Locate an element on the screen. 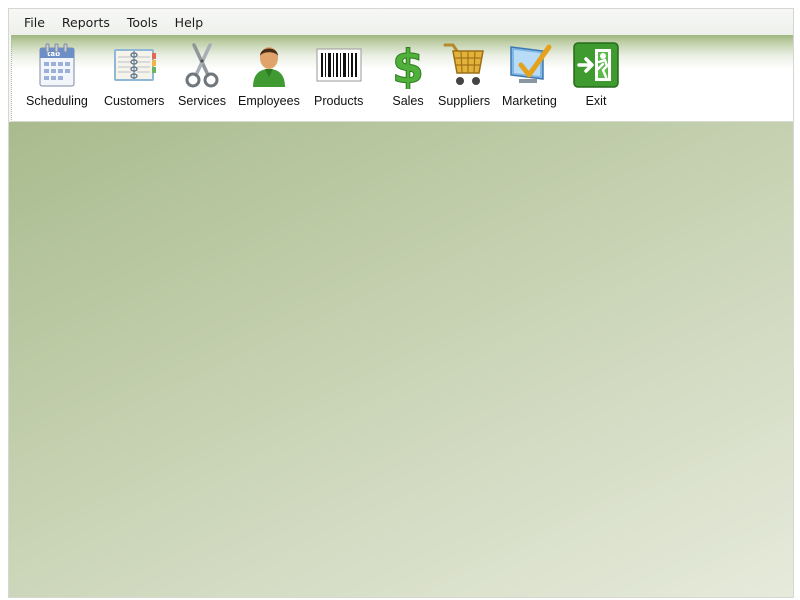  services-label: Services is located at coordinates (202, 101).